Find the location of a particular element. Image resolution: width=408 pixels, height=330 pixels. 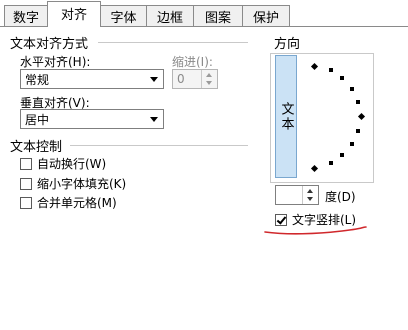

indent-label: 缩进(I): is located at coordinates (192, 62).